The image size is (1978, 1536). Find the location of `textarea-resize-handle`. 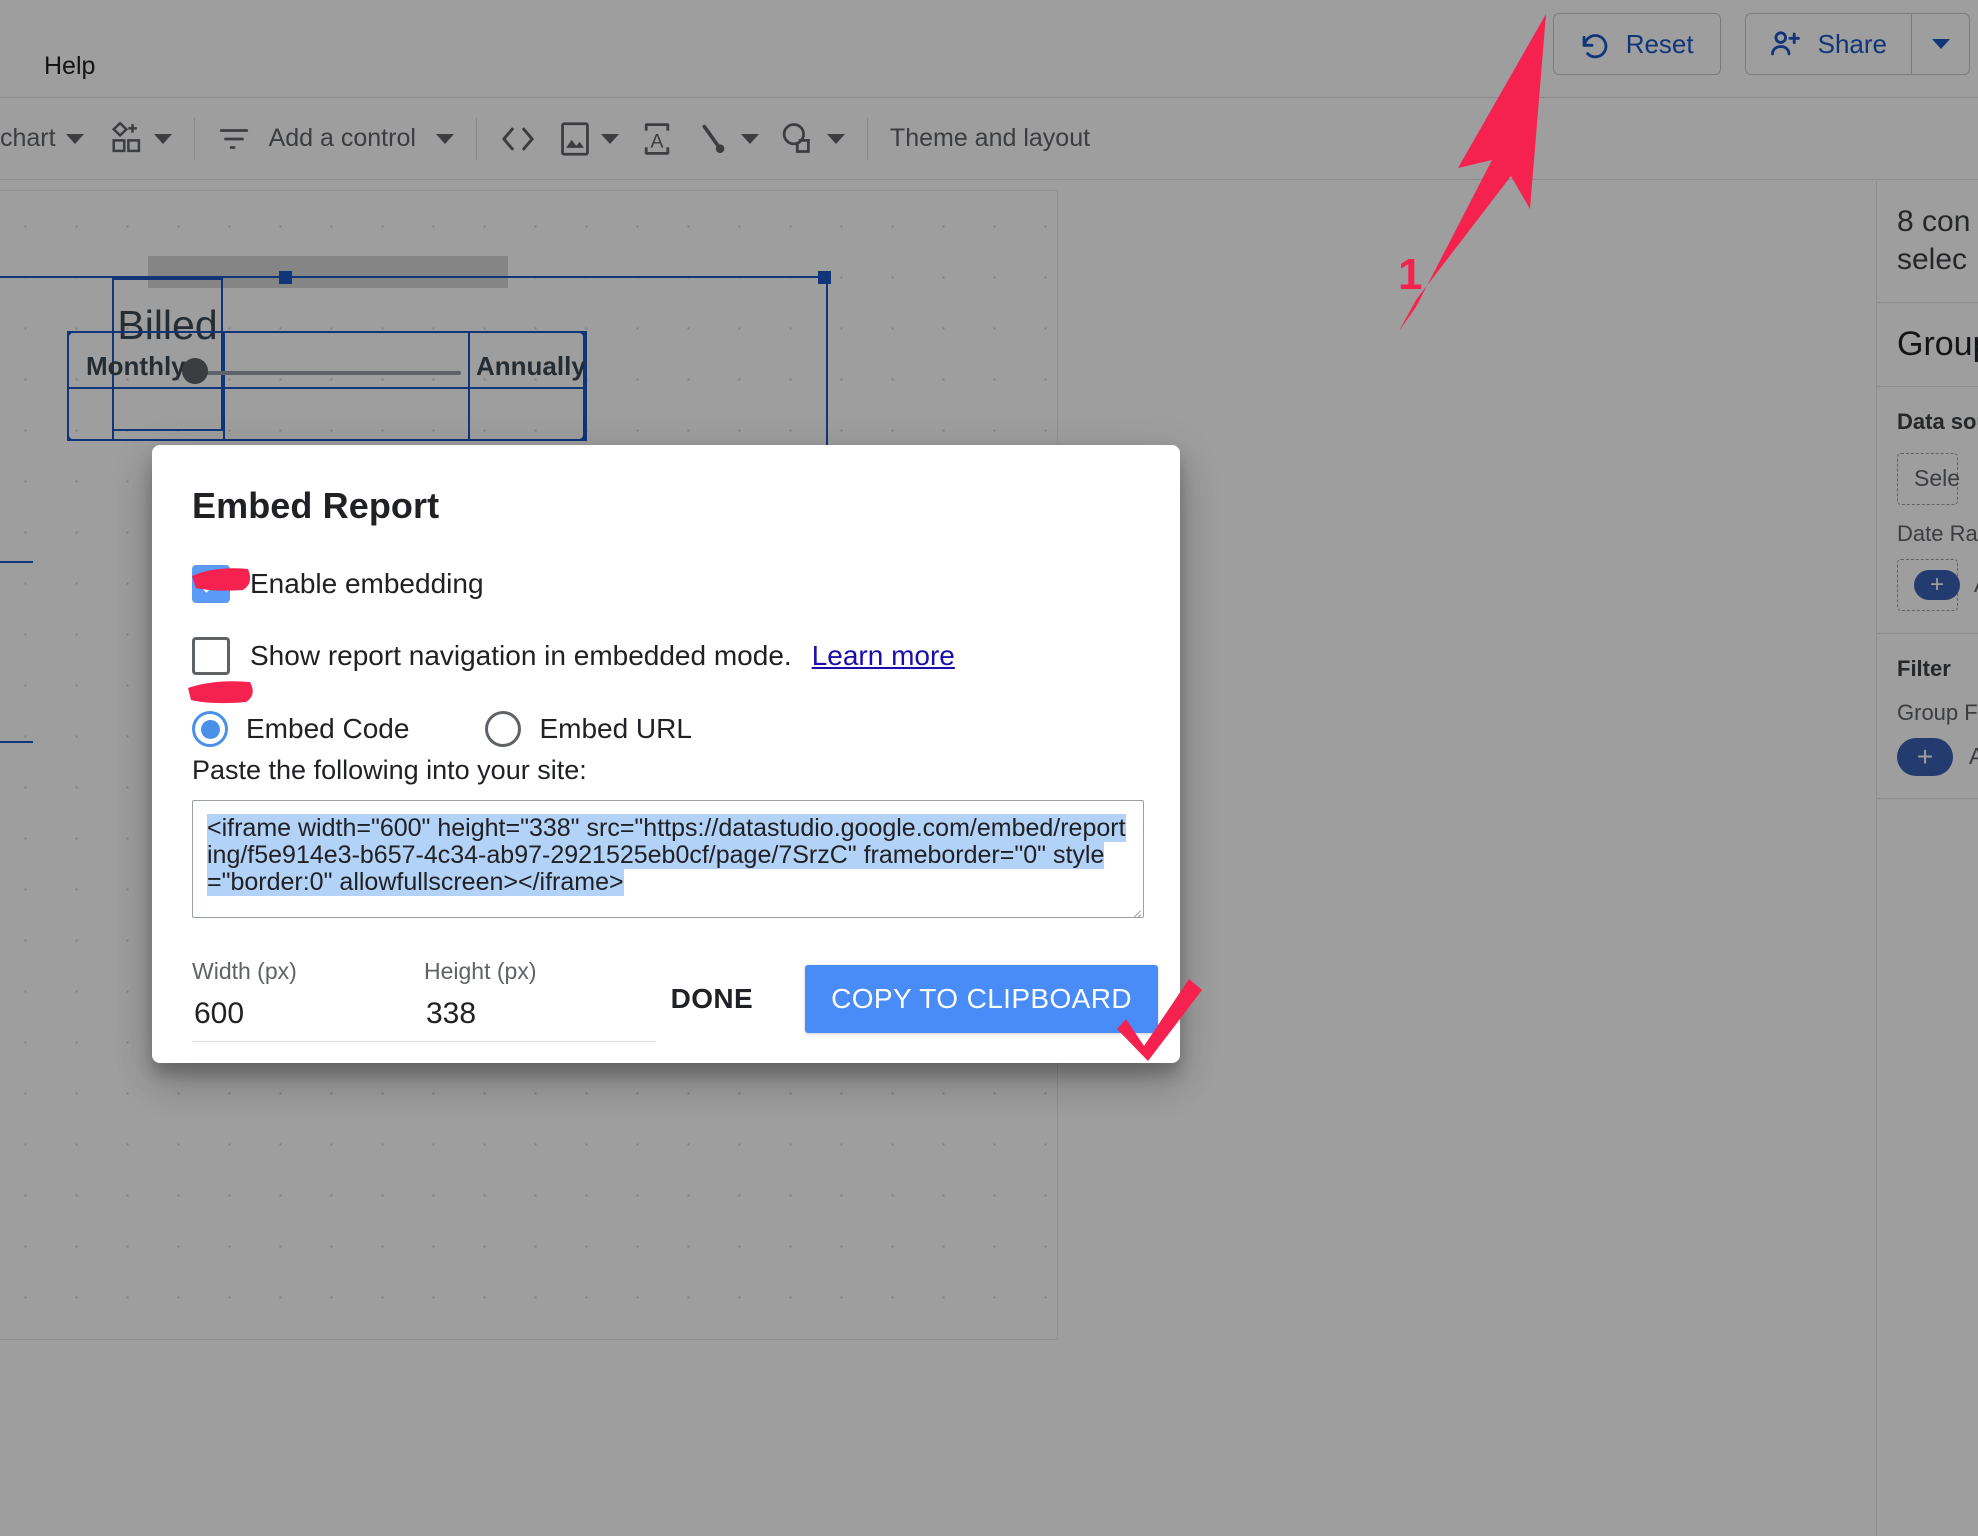

textarea-resize-handle is located at coordinates (1133, 907).